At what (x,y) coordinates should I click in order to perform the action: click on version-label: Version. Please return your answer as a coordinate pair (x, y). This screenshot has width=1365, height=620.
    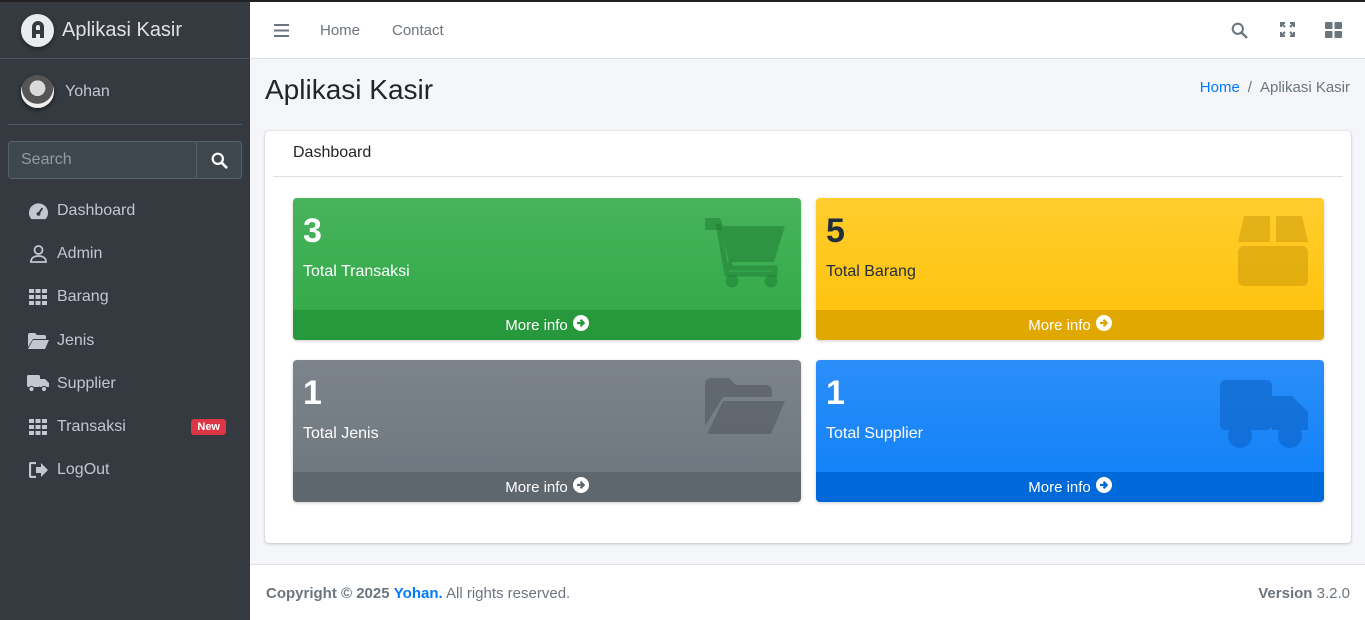
    Looking at the image, I should click on (1285, 593).